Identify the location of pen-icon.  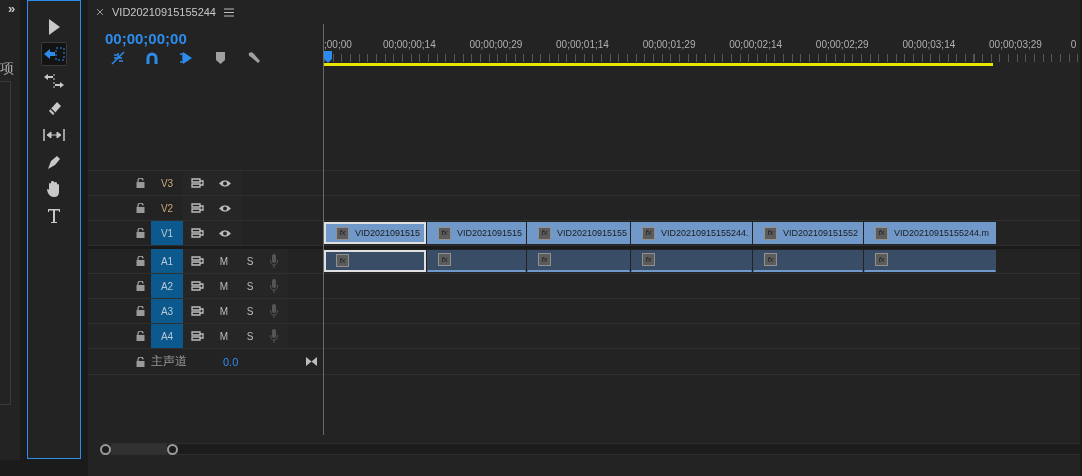
(54, 162).